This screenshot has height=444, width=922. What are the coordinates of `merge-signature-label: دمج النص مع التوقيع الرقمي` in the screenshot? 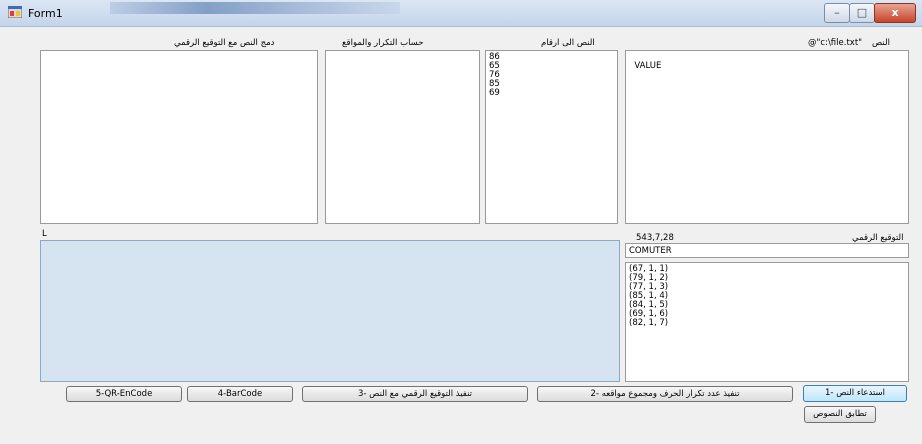 It's located at (224, 43).